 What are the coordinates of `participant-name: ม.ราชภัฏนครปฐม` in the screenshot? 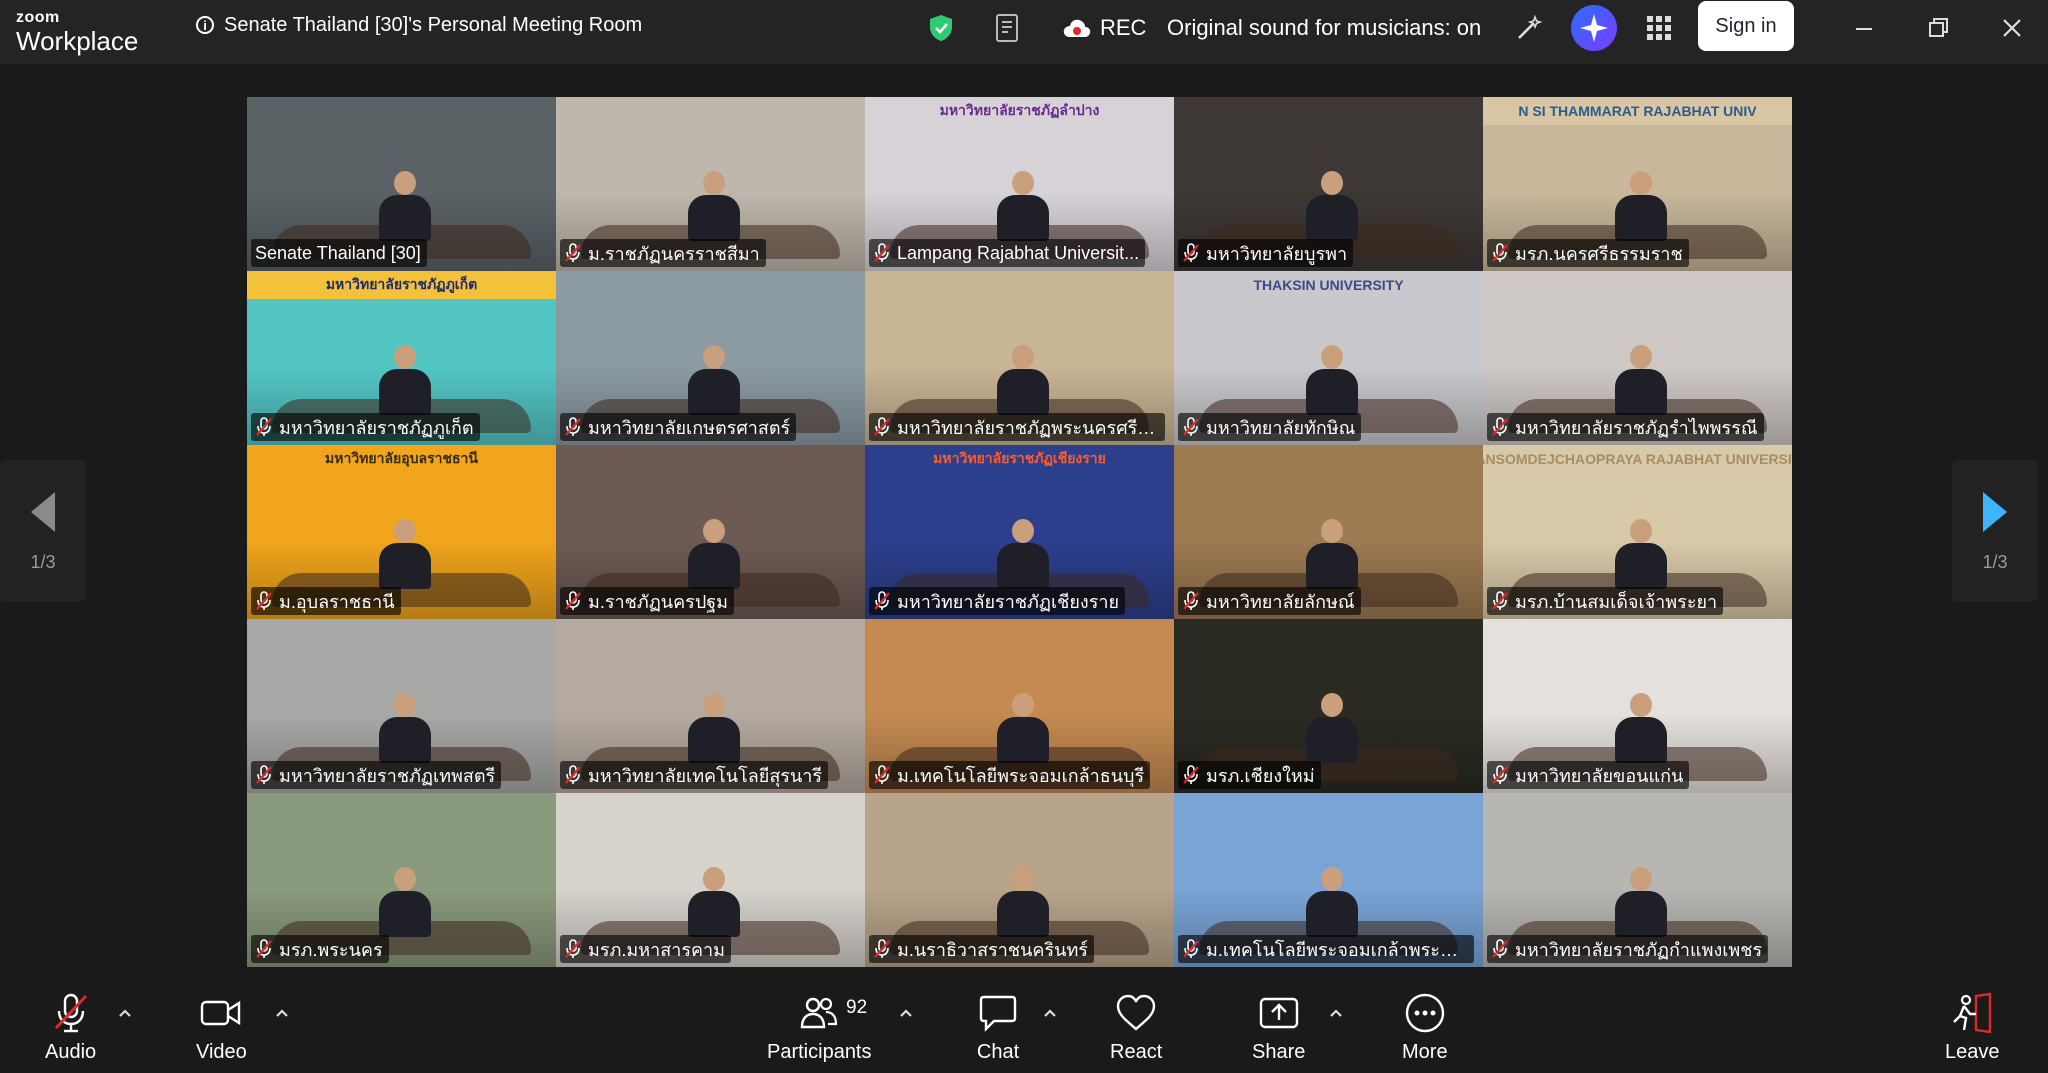 It's located at (658, 601).